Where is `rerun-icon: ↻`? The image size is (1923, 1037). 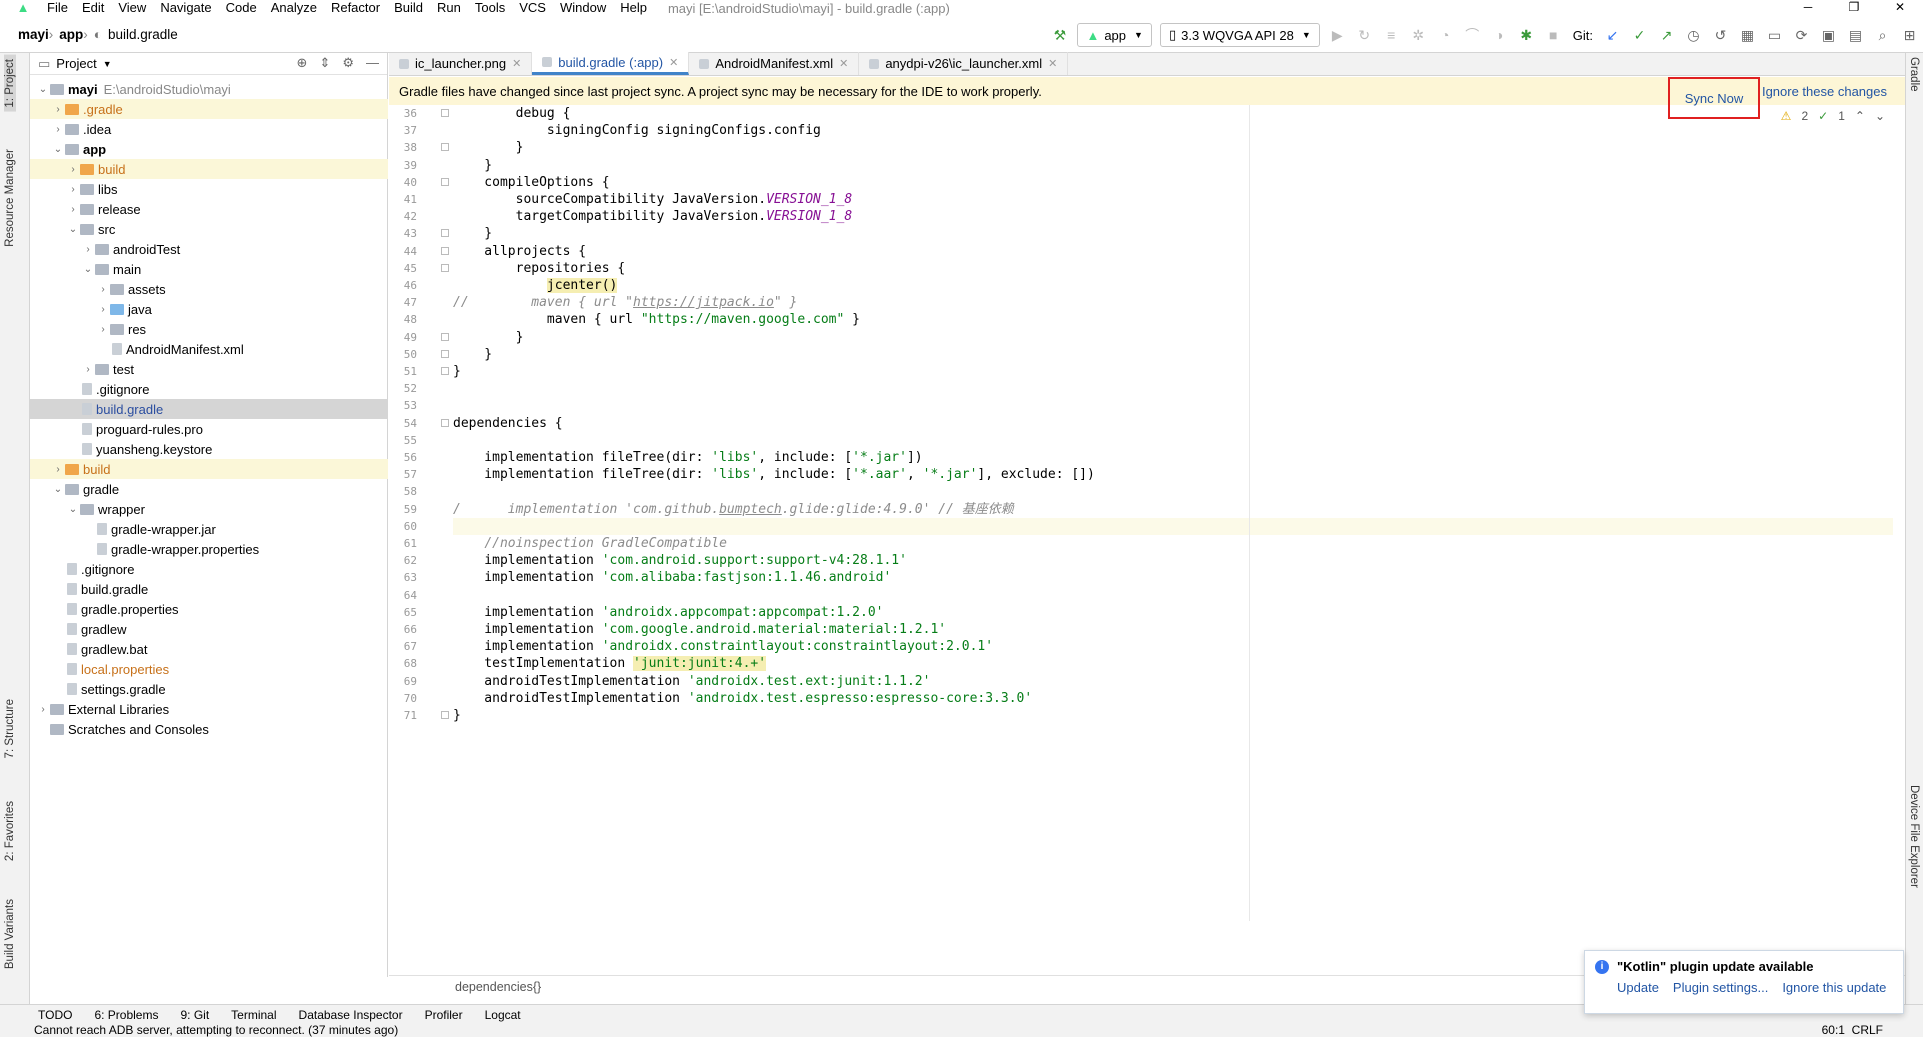
rerun-icon: ↻ is located at coordinates (1364, 35).